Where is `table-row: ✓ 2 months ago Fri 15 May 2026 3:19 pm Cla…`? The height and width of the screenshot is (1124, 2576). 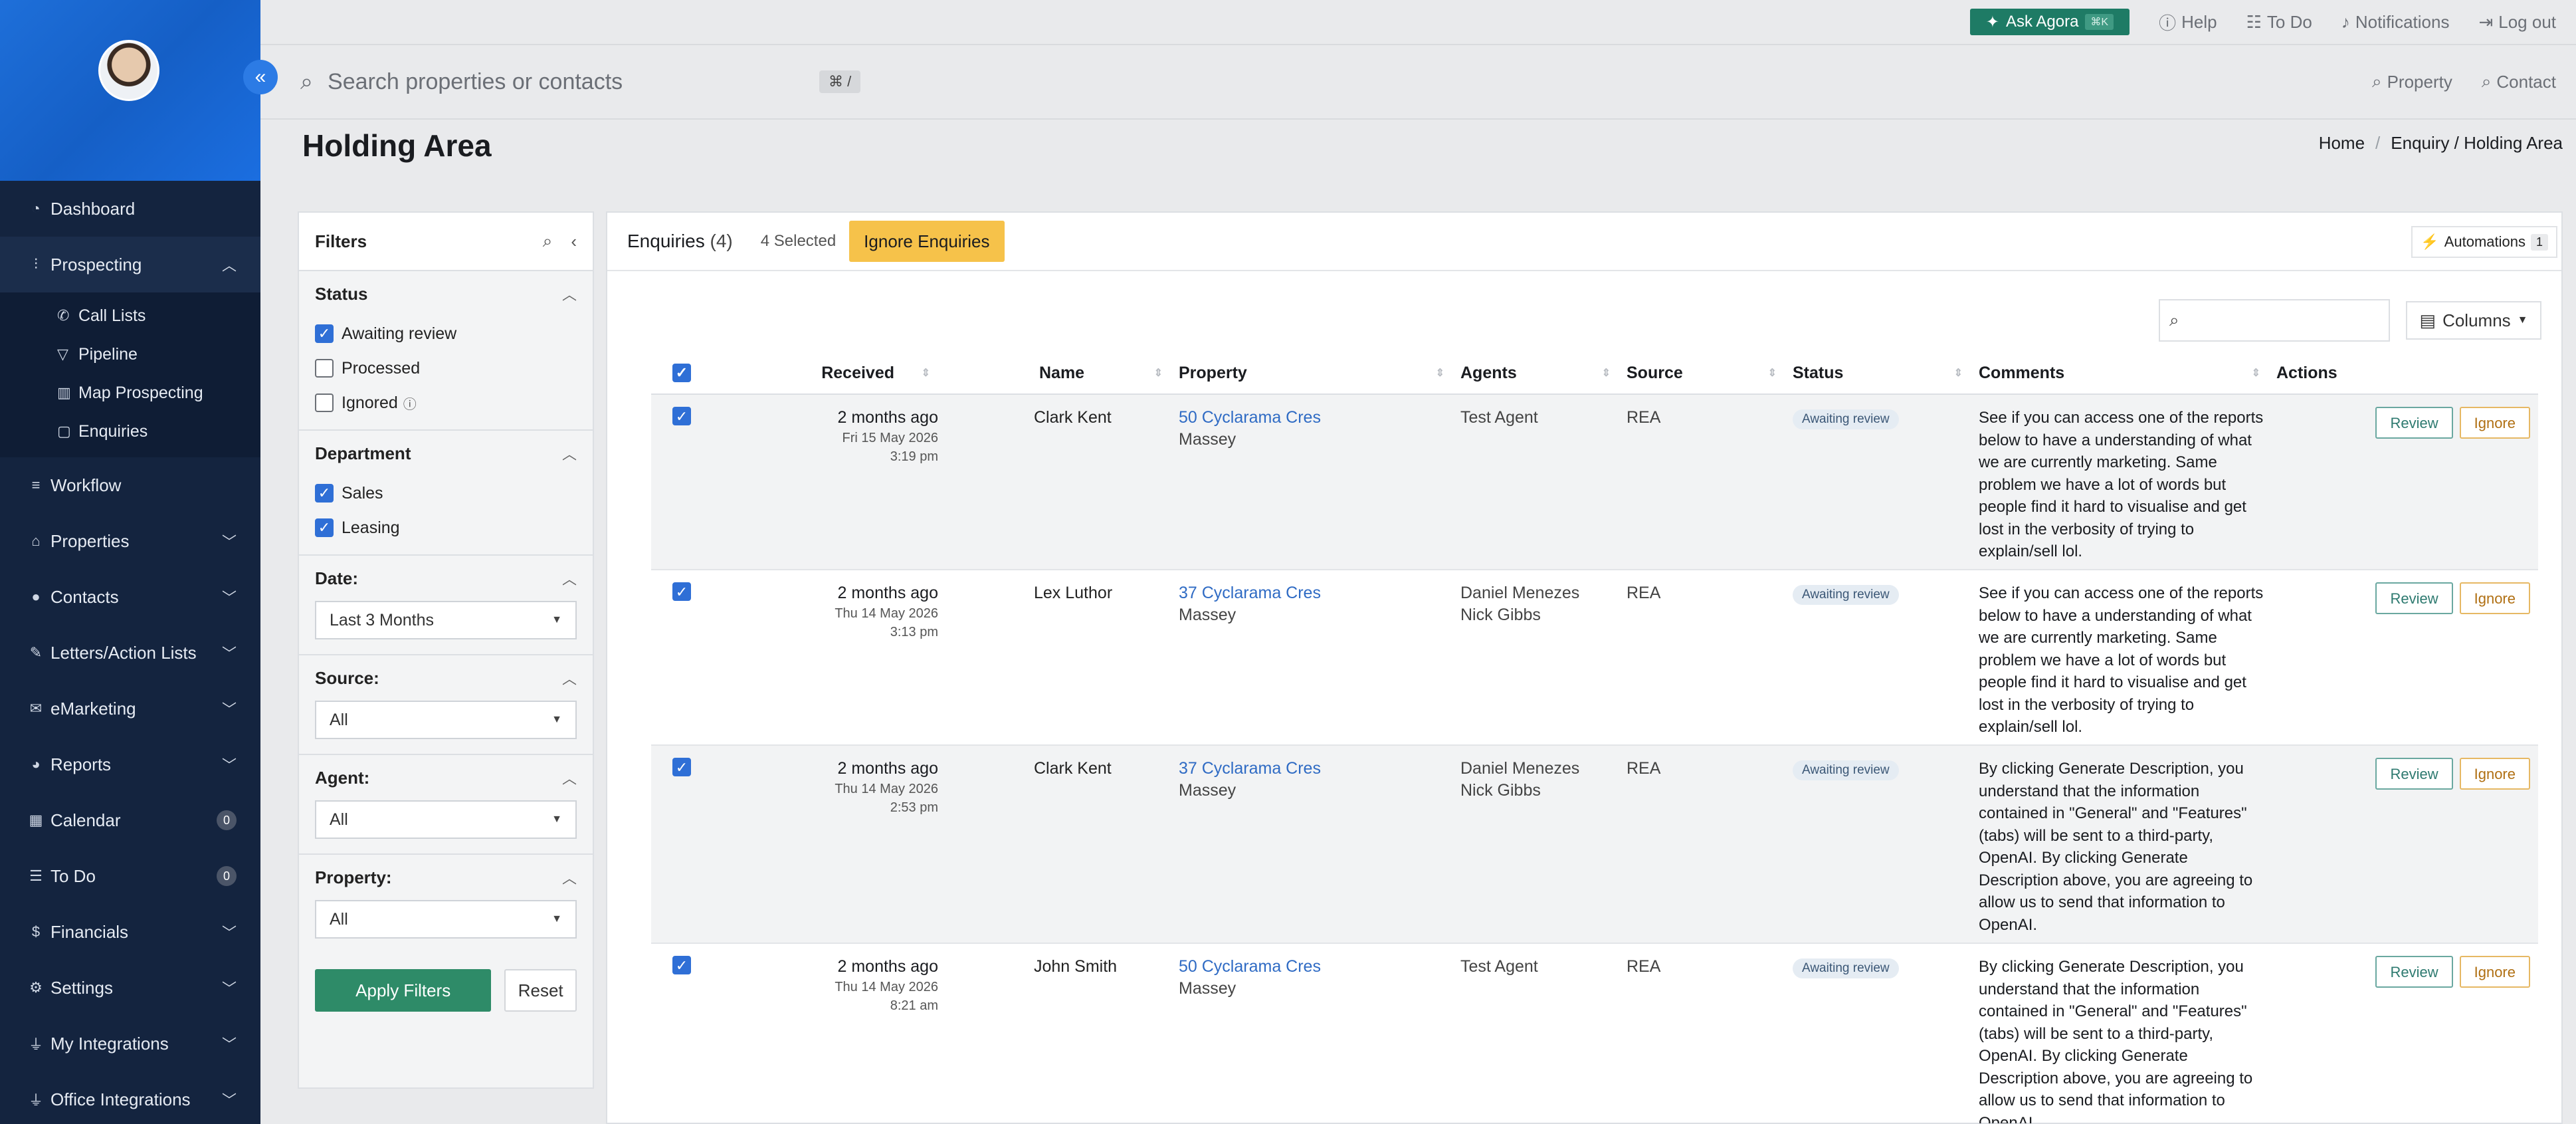
table-row: ✓ 2 months ago Fri 15 May 2026 3:19 pm Cla… is located at coordinates (1594, 483).